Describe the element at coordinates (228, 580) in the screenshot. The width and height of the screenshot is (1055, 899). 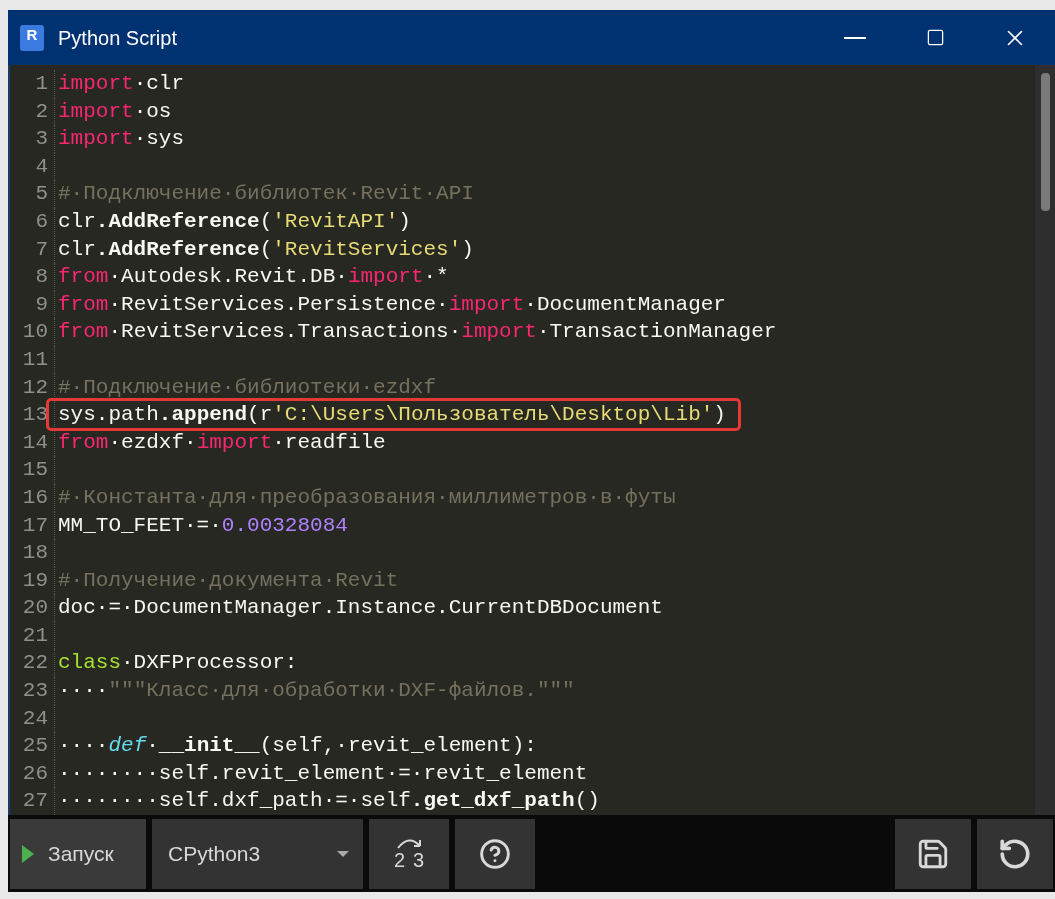
I see `code-line: #·Получение·документа·Revit` at that location.